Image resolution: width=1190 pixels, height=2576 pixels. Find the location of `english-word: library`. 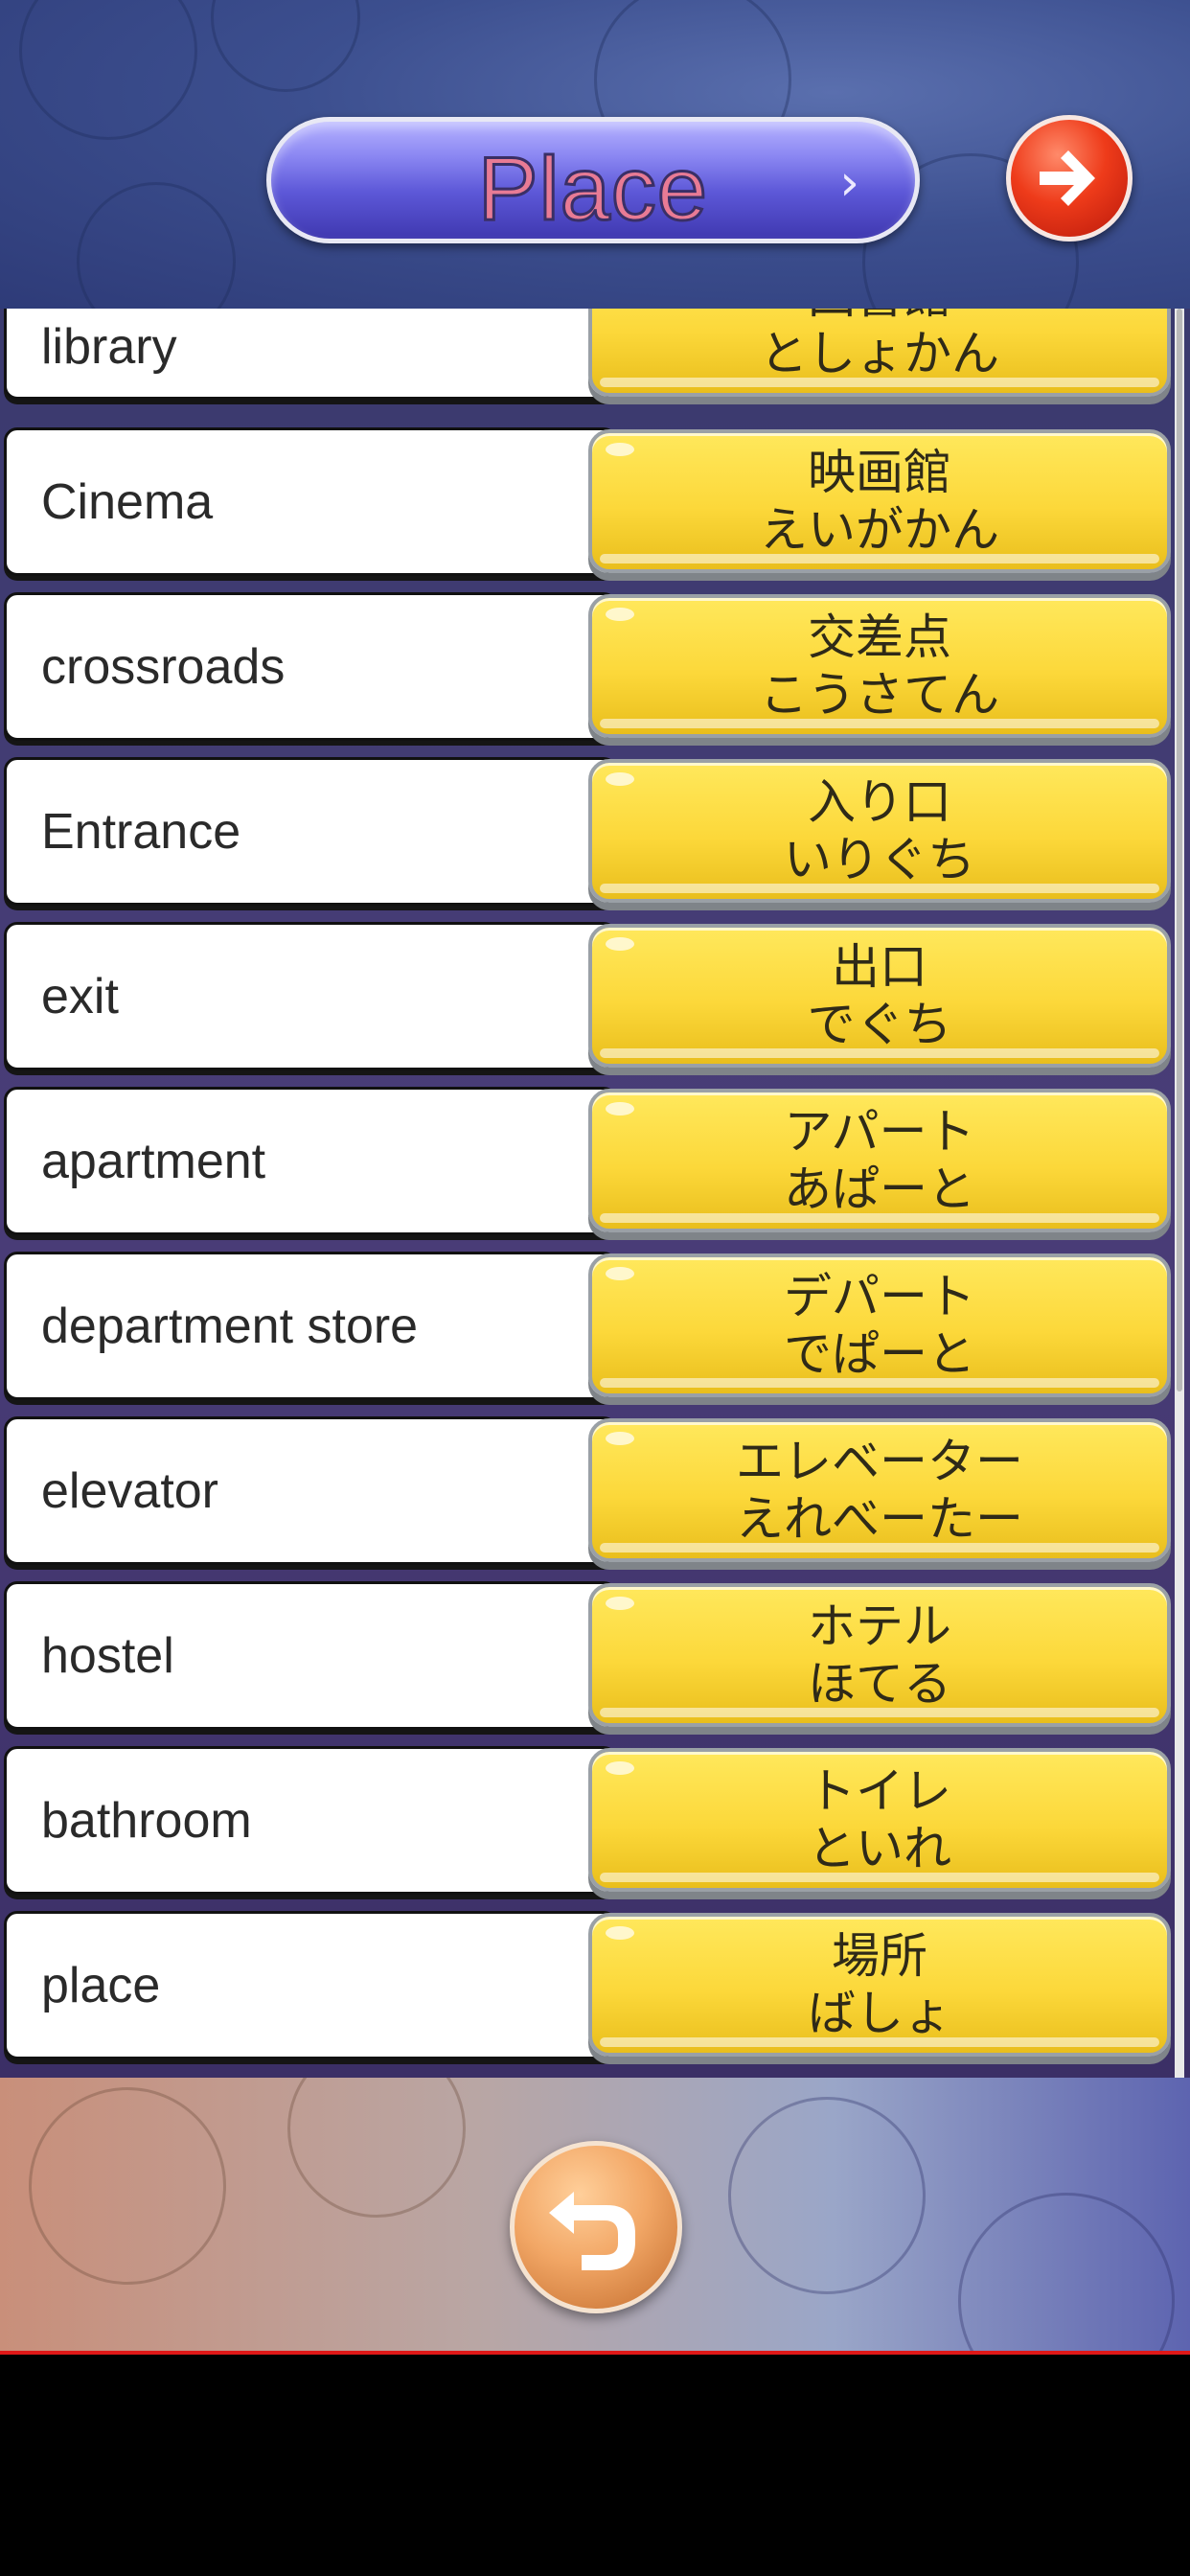

english-word: library is located at coordinates (109, 346).